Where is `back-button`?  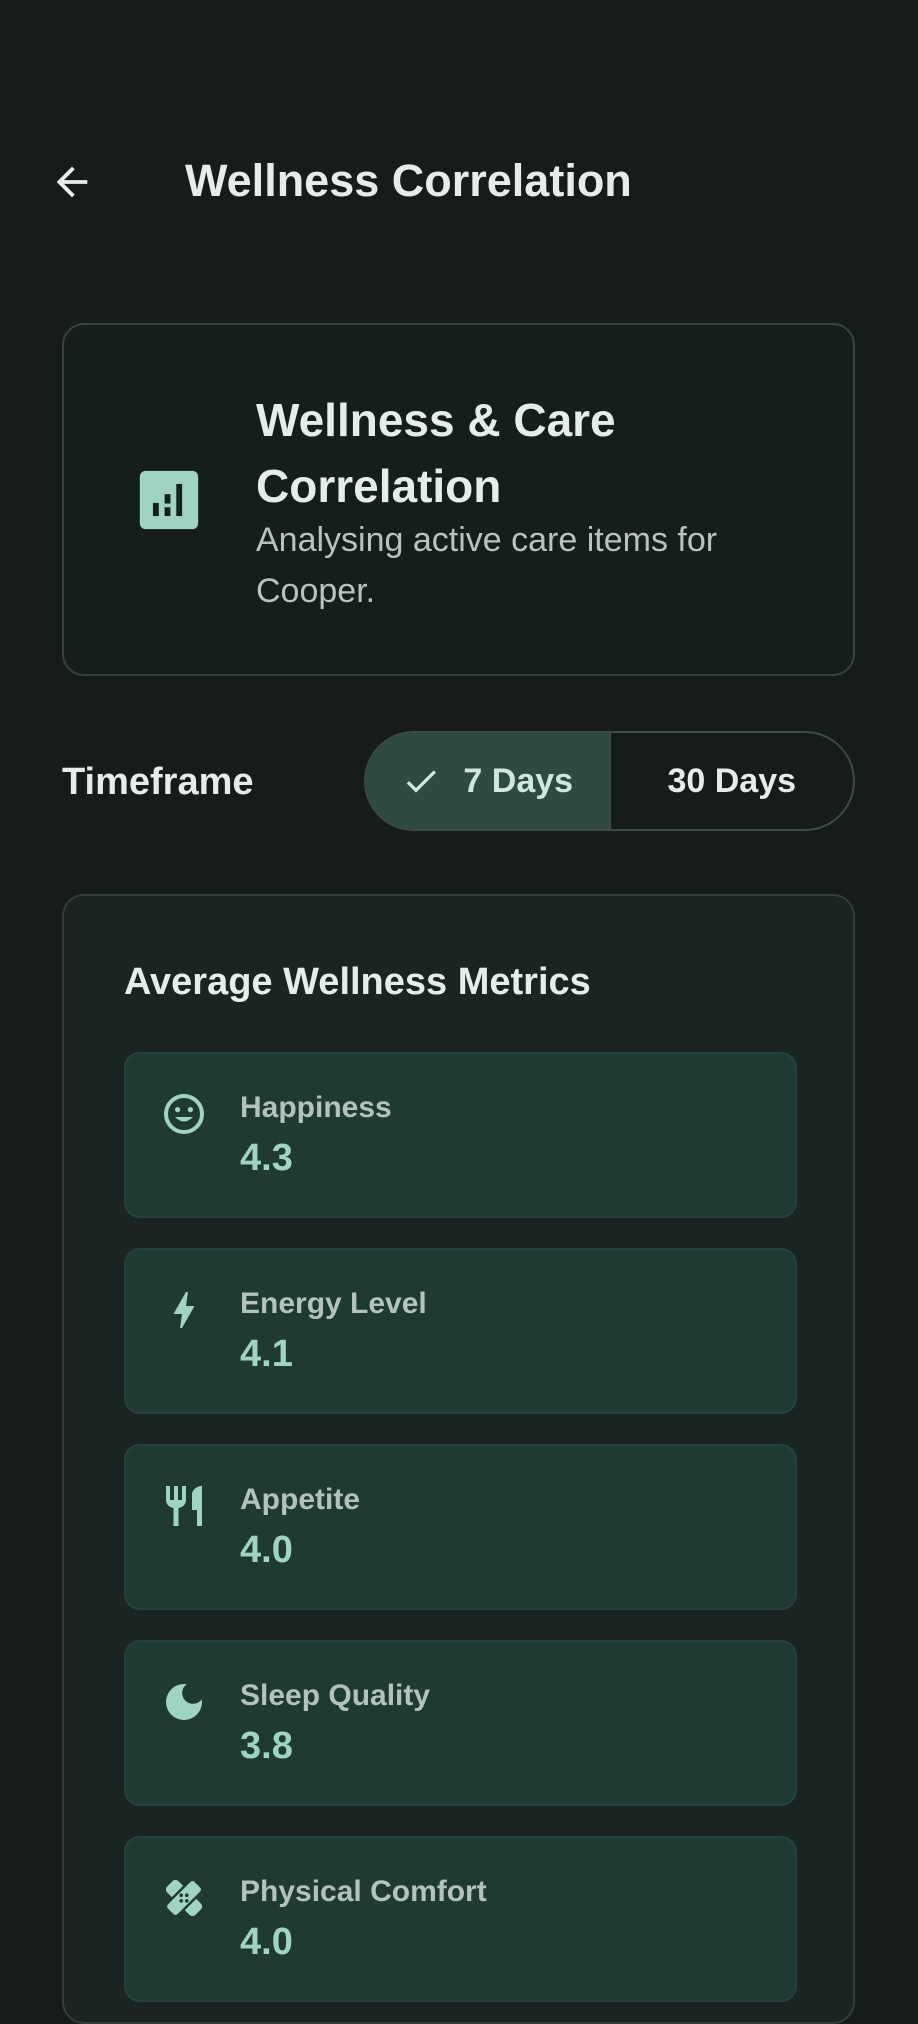 back-button is located at coordinates (72, 182).